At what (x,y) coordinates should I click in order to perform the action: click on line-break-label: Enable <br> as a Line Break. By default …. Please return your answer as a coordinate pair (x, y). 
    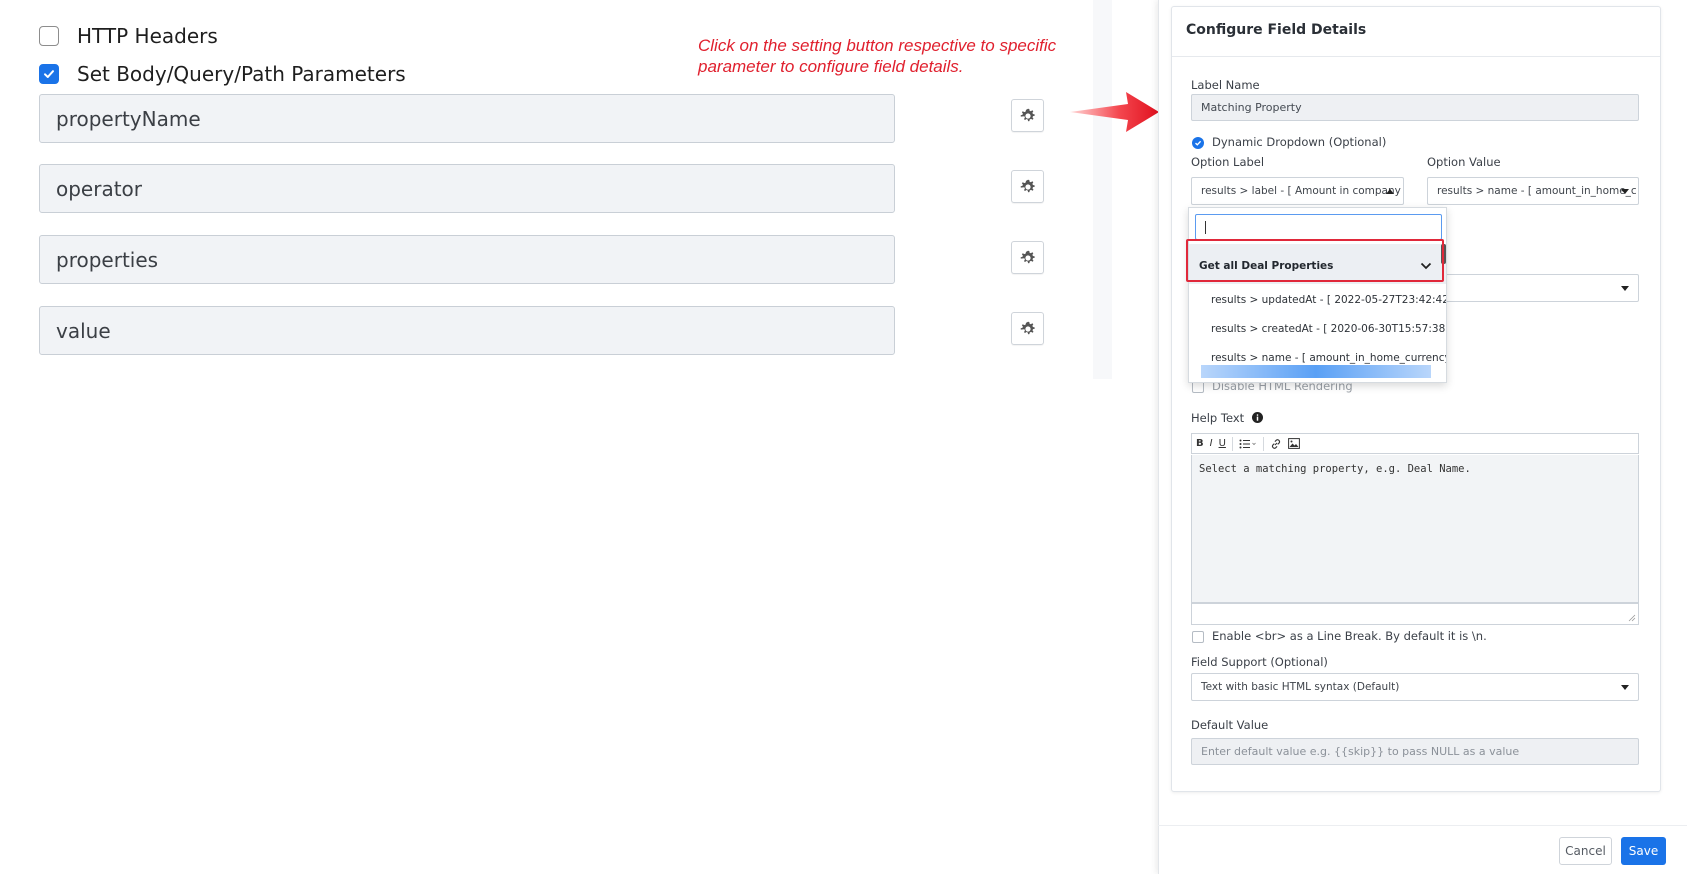
    Looking at the image, I should click on (1349, 636).